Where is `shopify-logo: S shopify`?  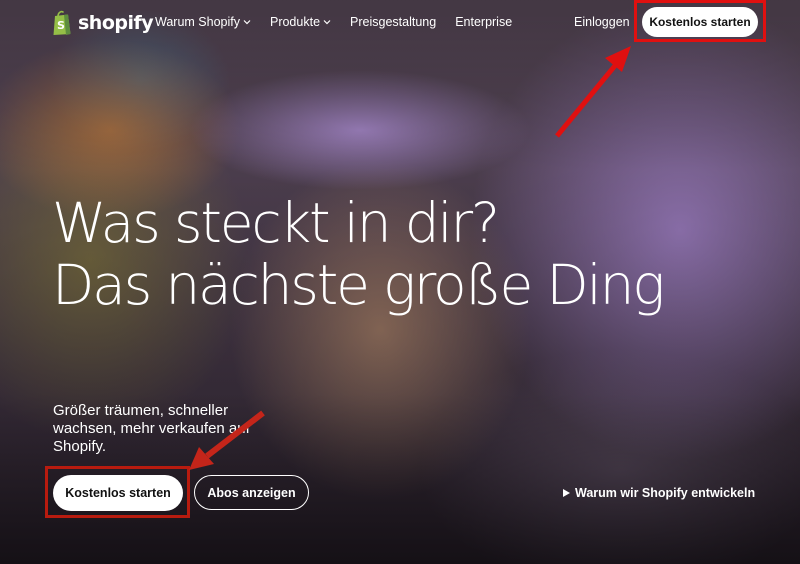 shopify-logo: S shopify is located at coordinates (103, 23).